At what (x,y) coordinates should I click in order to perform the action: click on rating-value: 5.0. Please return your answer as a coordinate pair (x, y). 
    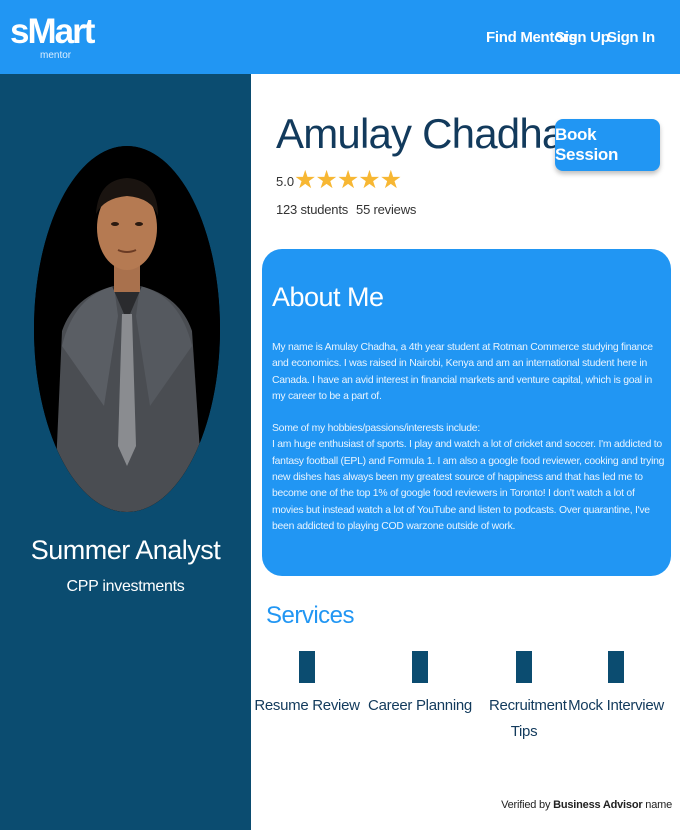
    Looking at the image, I should click on (285, 181).